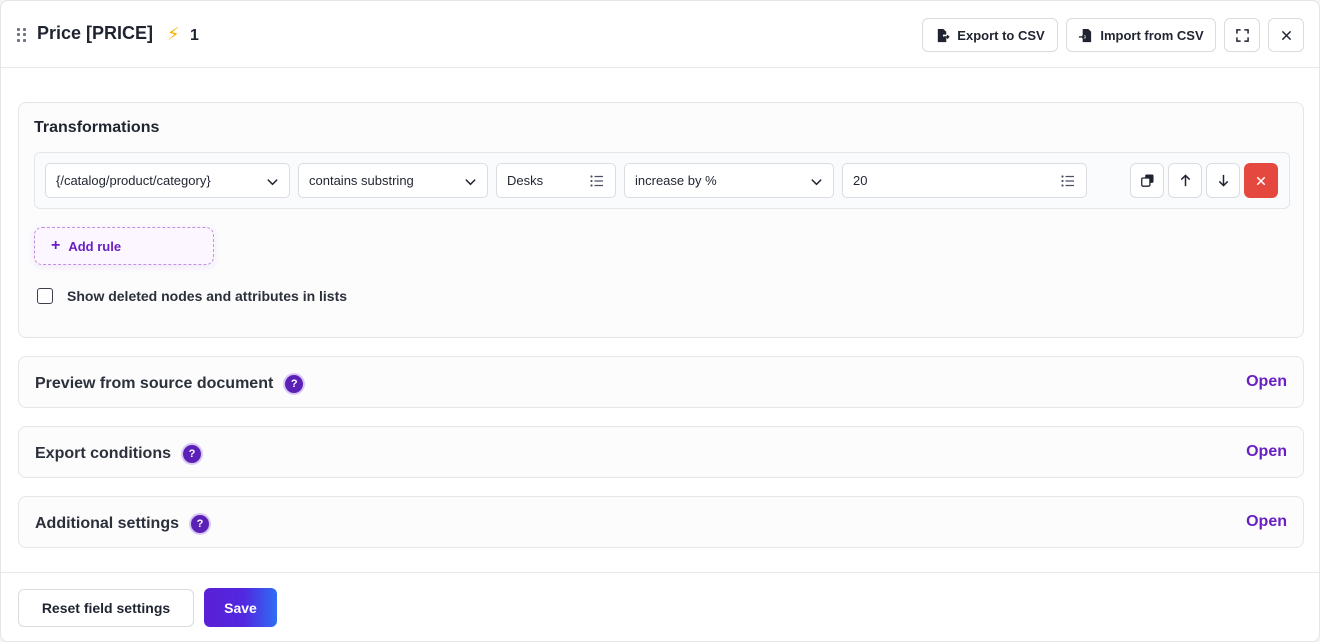 The width and height of the screenshot is (1320, 642). I want to click on drag-handle-icon, so click(21, 35).